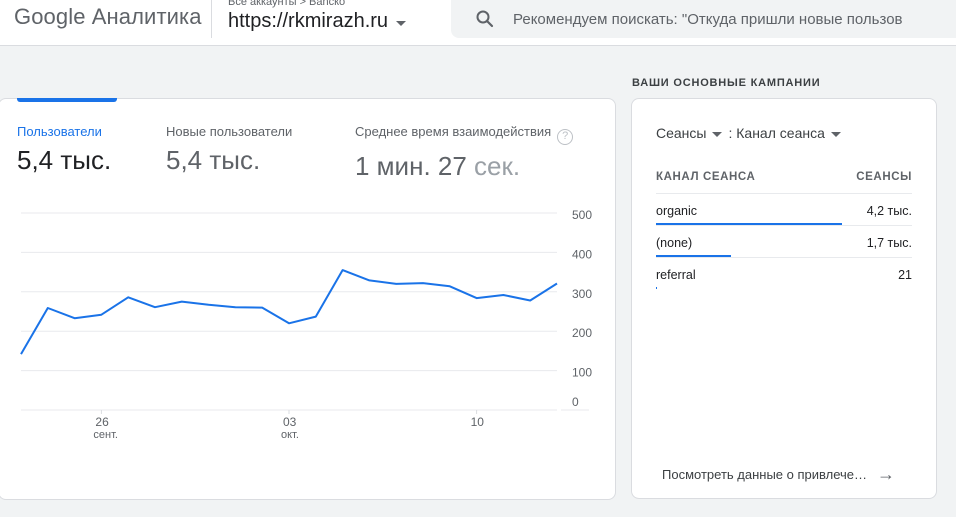 This screenshot has height=517, width=956. I want to click on column-header-channel: КАНАЛ СЕАНСА, so click(705, 177).